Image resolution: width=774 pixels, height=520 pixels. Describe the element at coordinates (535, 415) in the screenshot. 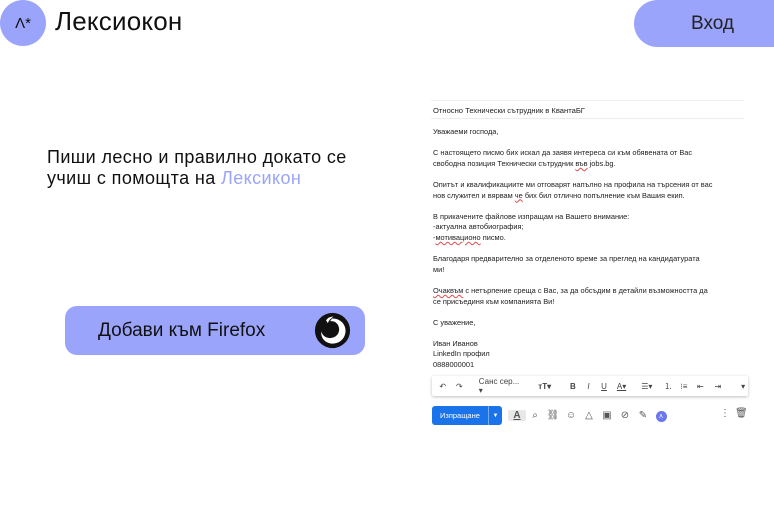

I see `attach-icon: ⌕` at that location.